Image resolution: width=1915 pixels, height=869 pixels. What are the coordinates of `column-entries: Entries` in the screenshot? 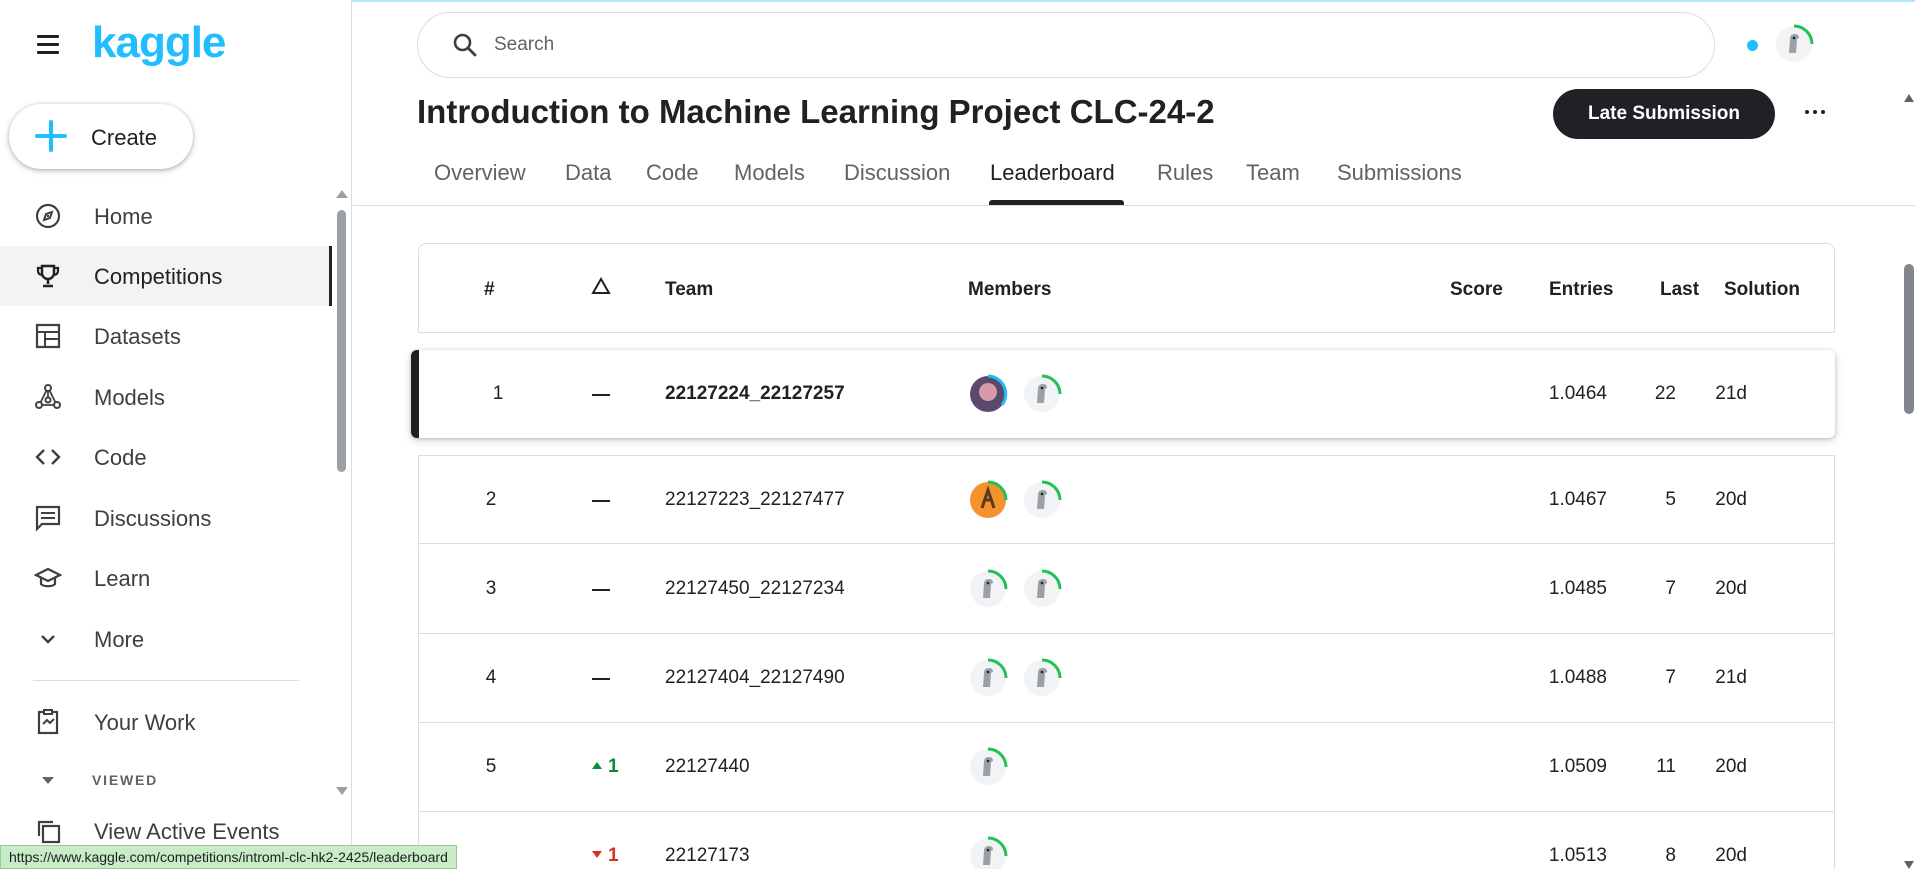 It's located at (1581, 290).